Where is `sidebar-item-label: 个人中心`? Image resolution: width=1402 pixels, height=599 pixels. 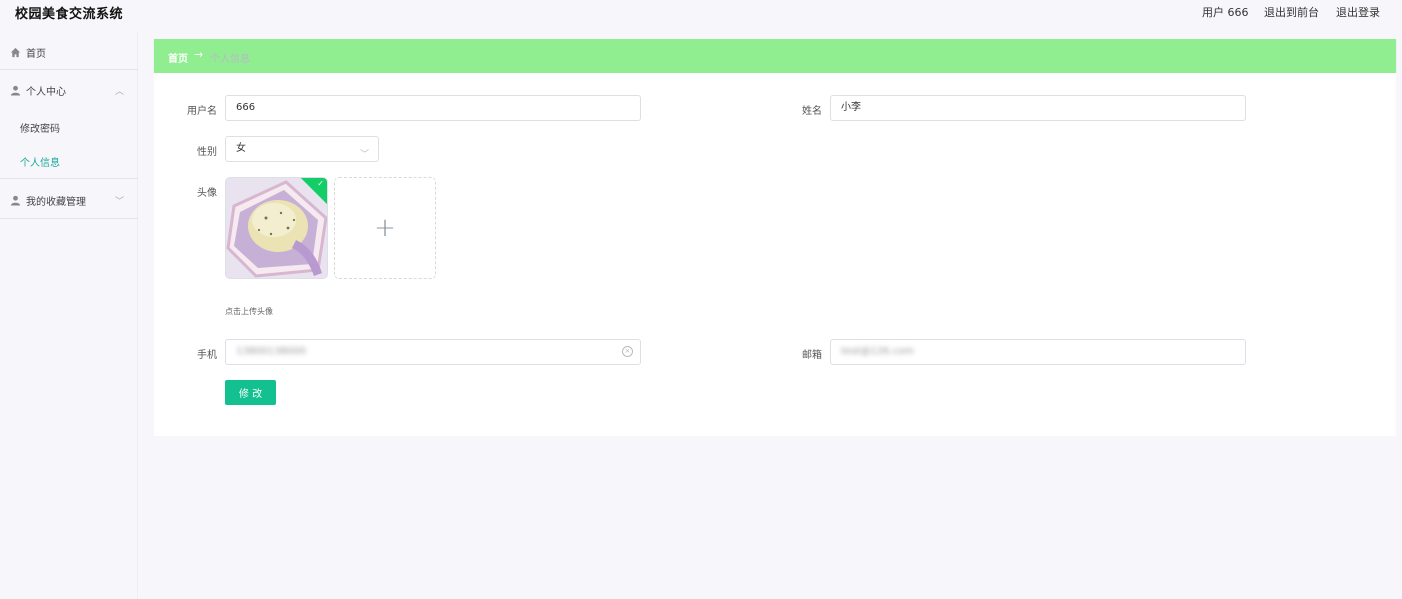 sidebar-item-label: 个人中心 is located at coordinates (46, 92).